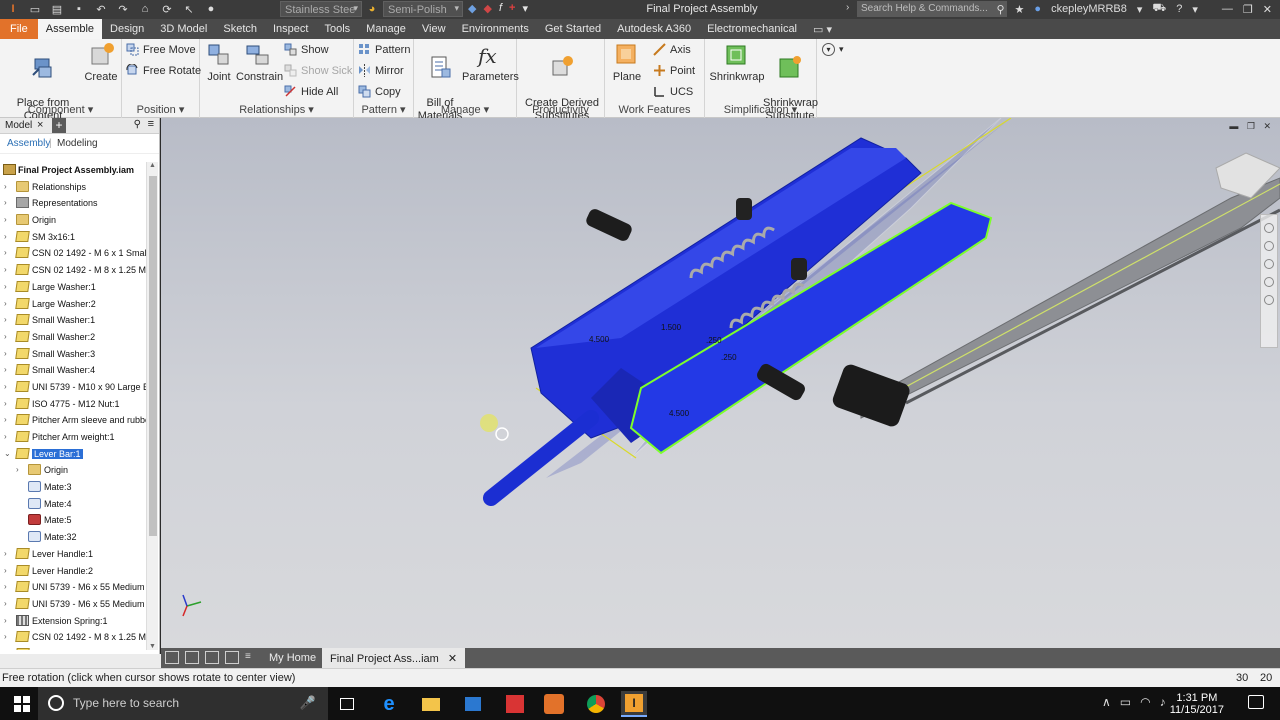  Describe the element at coordinates (22, 704) in the screenshot. I see `windows-start-icon` at that location.